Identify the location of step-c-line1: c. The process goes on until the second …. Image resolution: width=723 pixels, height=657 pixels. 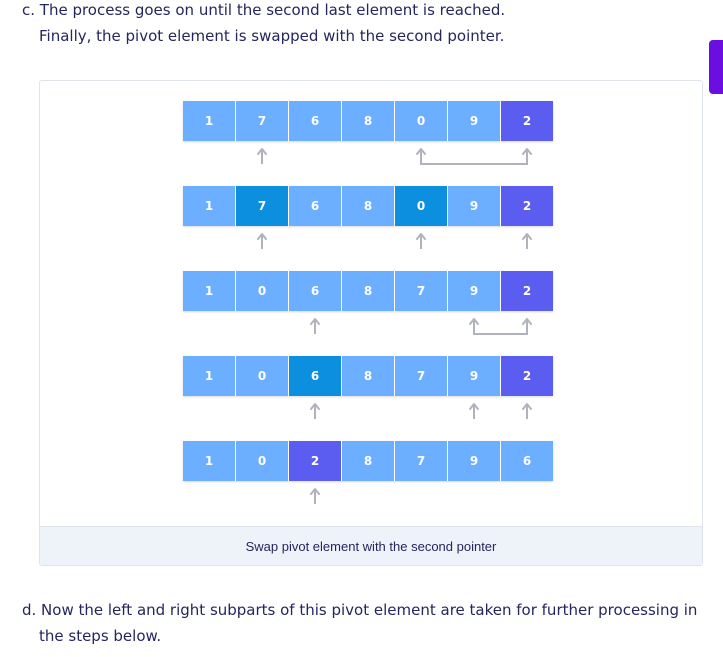
(264, 10).